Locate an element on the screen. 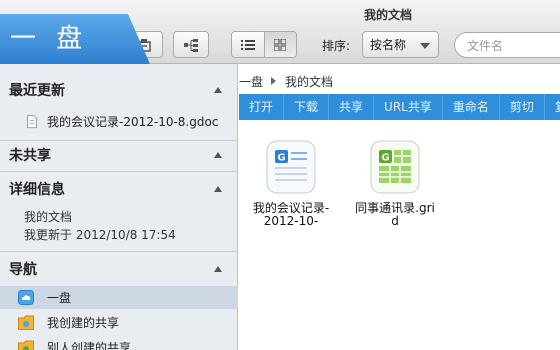 The width and height of the screenshot is (560, 350). recent-item: 我的会议记录-2012-10-8.gdoc is located at coordinates (119, 121).